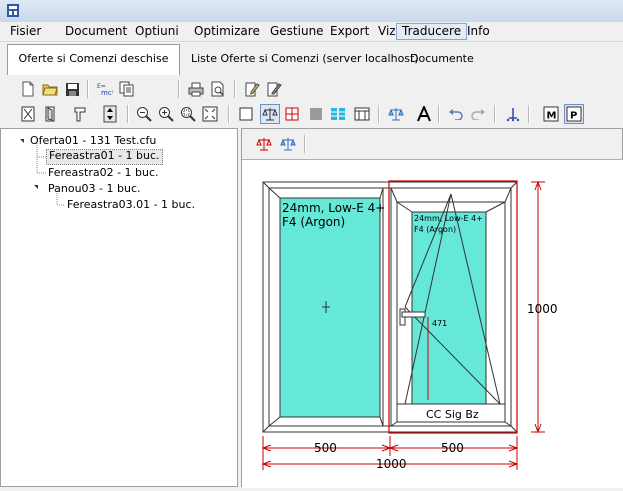 This screenshot has width=623, height=491. I want to click on new-document-icon, so click(28, 89).